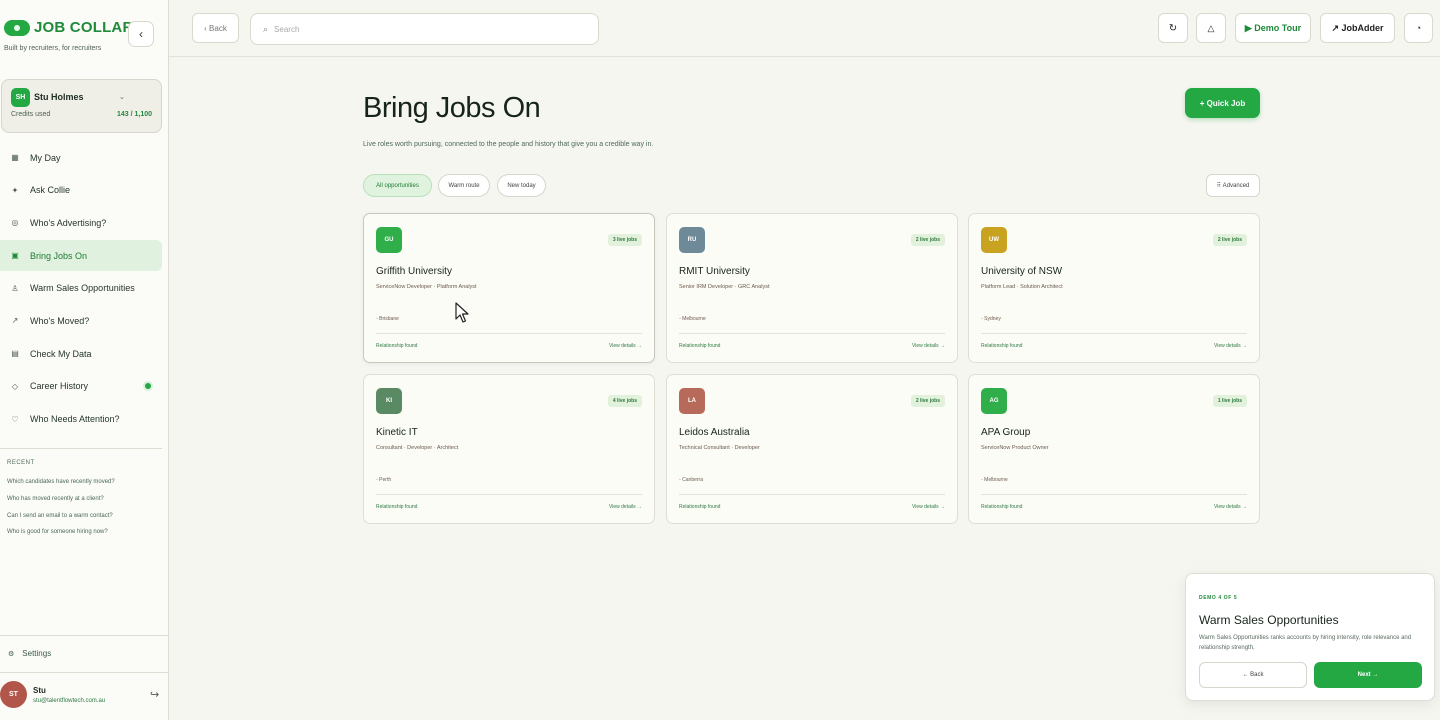  What do you see at coordinates (417, 448) in the screenshot?
I see `job-roles: Consultant · Developer · Architect` at bounding box center [417, 448].